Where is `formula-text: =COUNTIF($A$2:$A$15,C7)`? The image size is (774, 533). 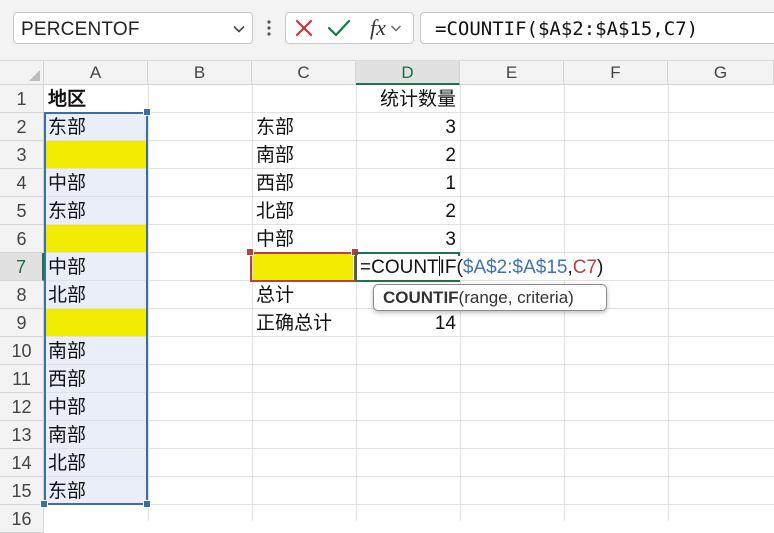
formula-text: =COUNTIF($A$2:$A$15,C7) is located at coordinates (567, 29).